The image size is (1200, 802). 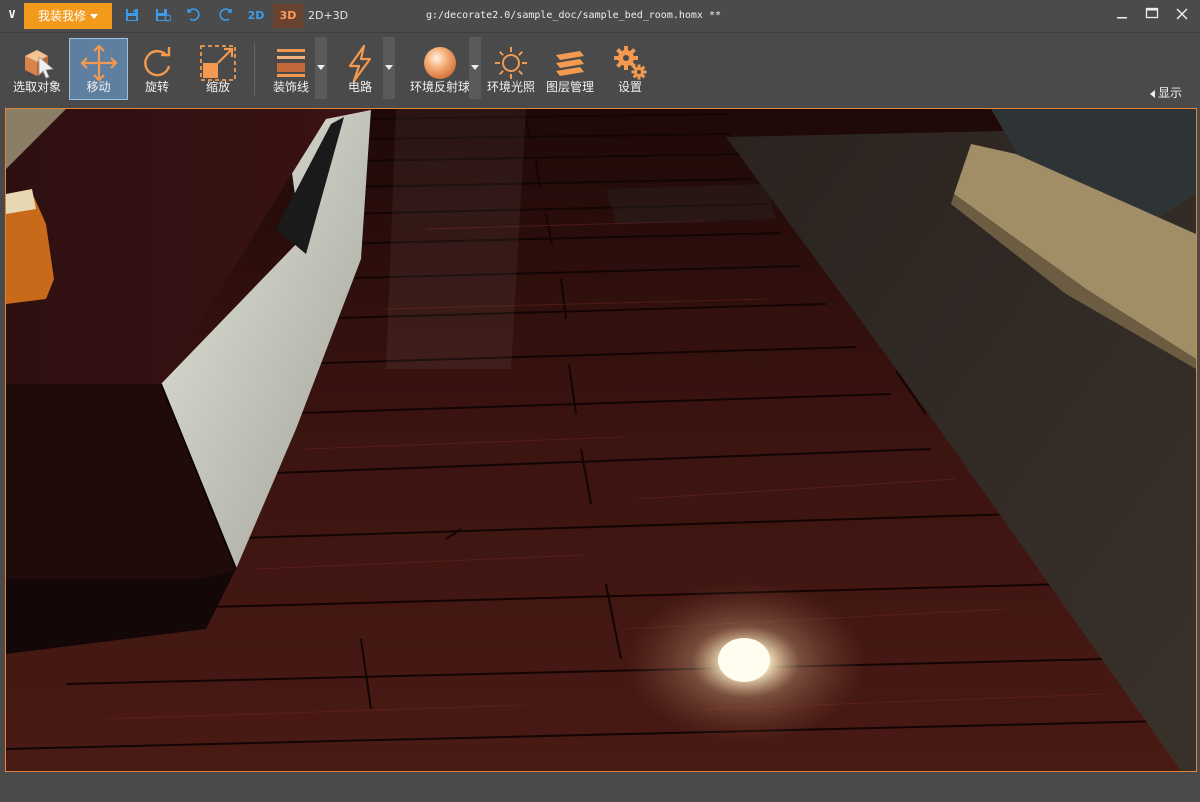 I want to click on tool-rotate: 旋转, so click(x=157, y=69).